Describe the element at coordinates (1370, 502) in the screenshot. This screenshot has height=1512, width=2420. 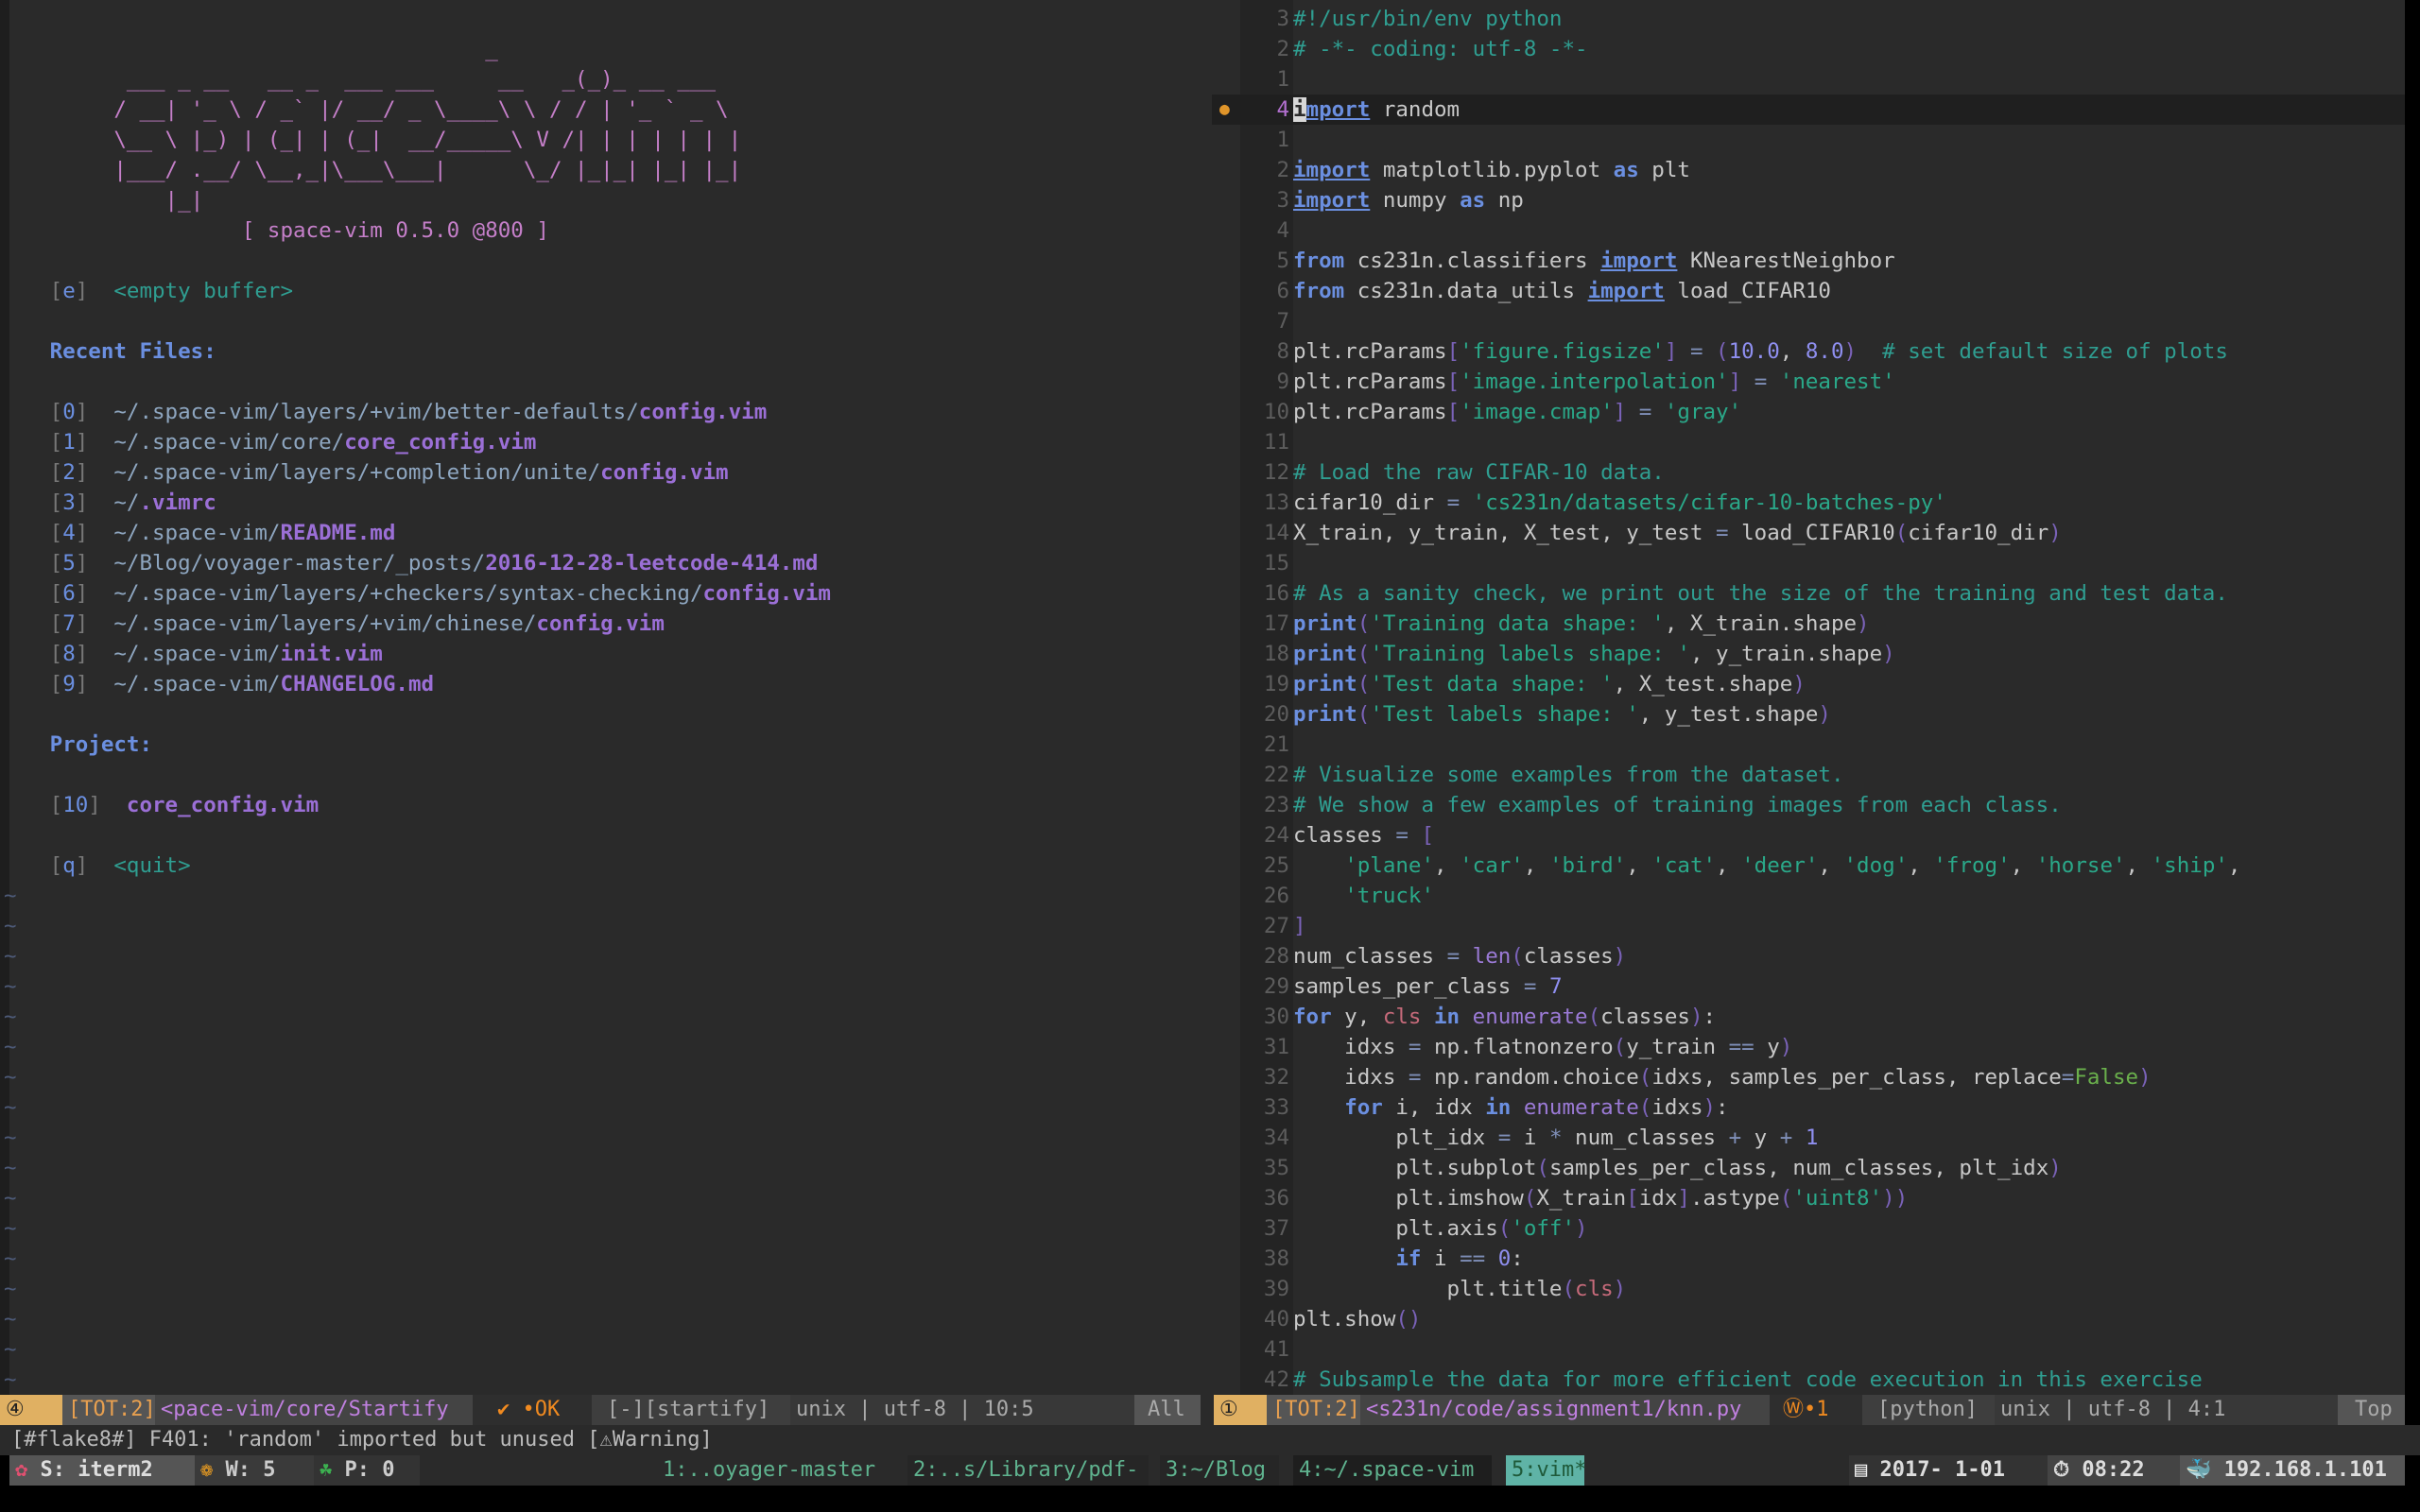
I see `token: cifar10_dir` at that location.